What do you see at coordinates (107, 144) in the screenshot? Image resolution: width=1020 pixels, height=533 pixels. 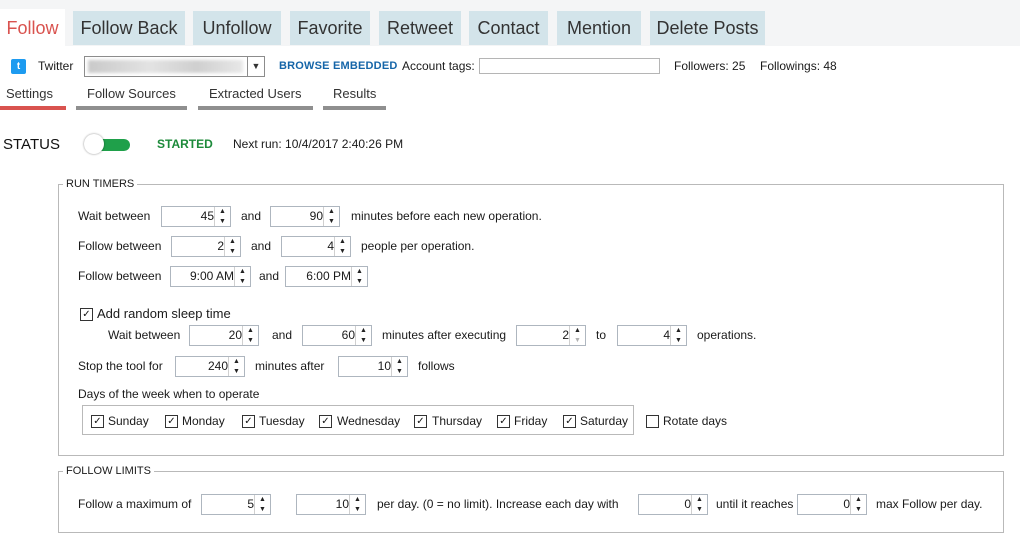 I see `status-toggle` at bounding box center [107, 144].